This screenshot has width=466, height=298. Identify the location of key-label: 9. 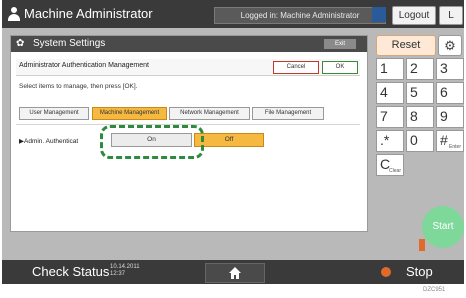
(444, 116).